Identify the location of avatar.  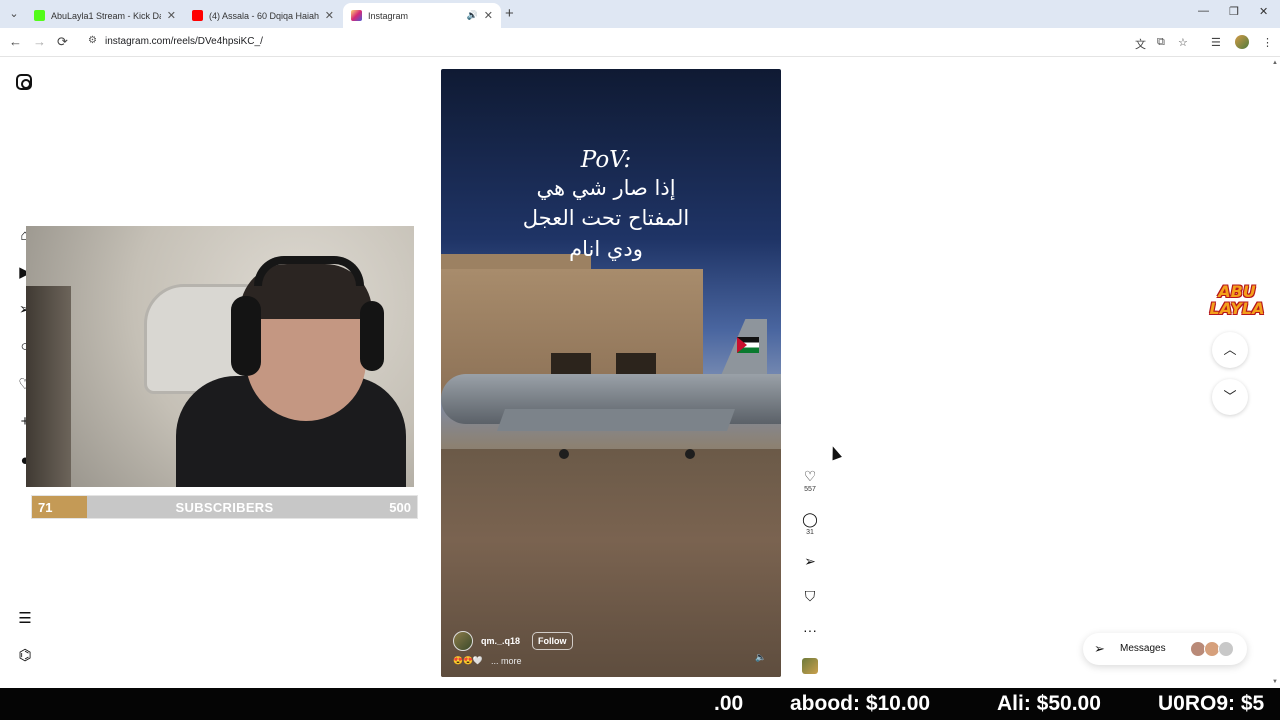
(1226, 649).